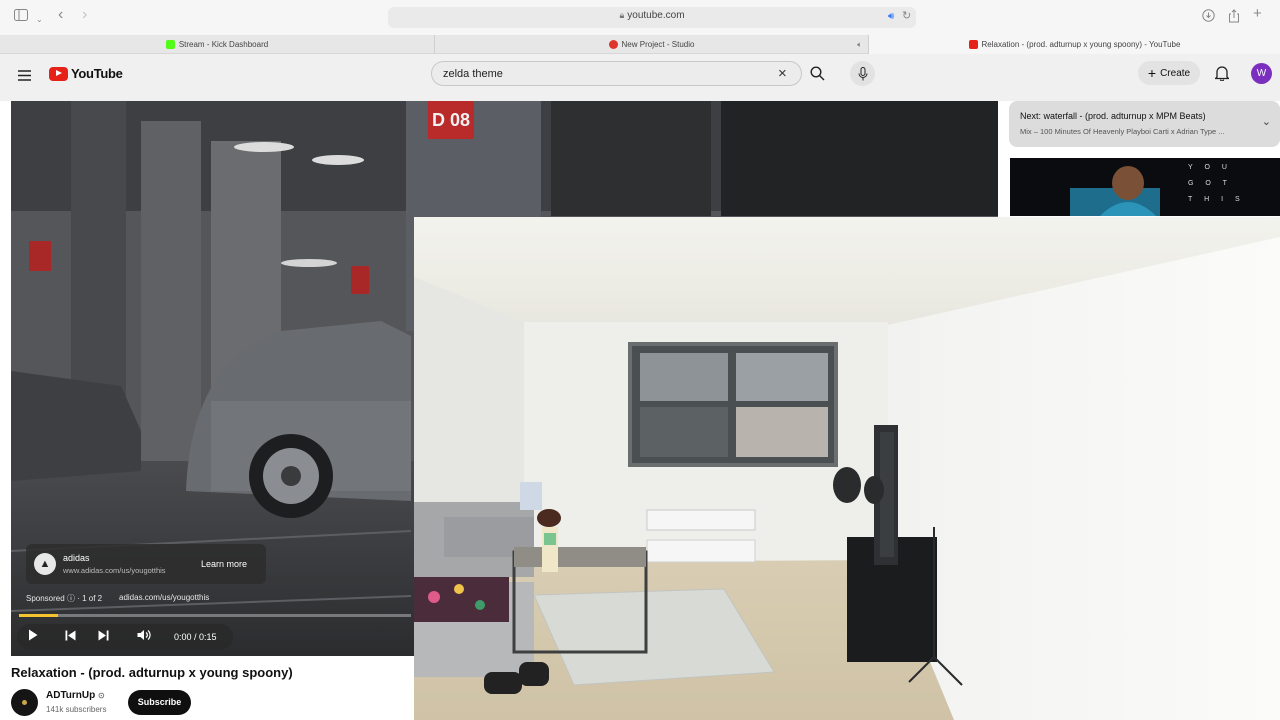 The height and width of the screenshot is (720, 1280). I want to click on tab-kick: Stream - Kick Dashboard, so click(217, 44).